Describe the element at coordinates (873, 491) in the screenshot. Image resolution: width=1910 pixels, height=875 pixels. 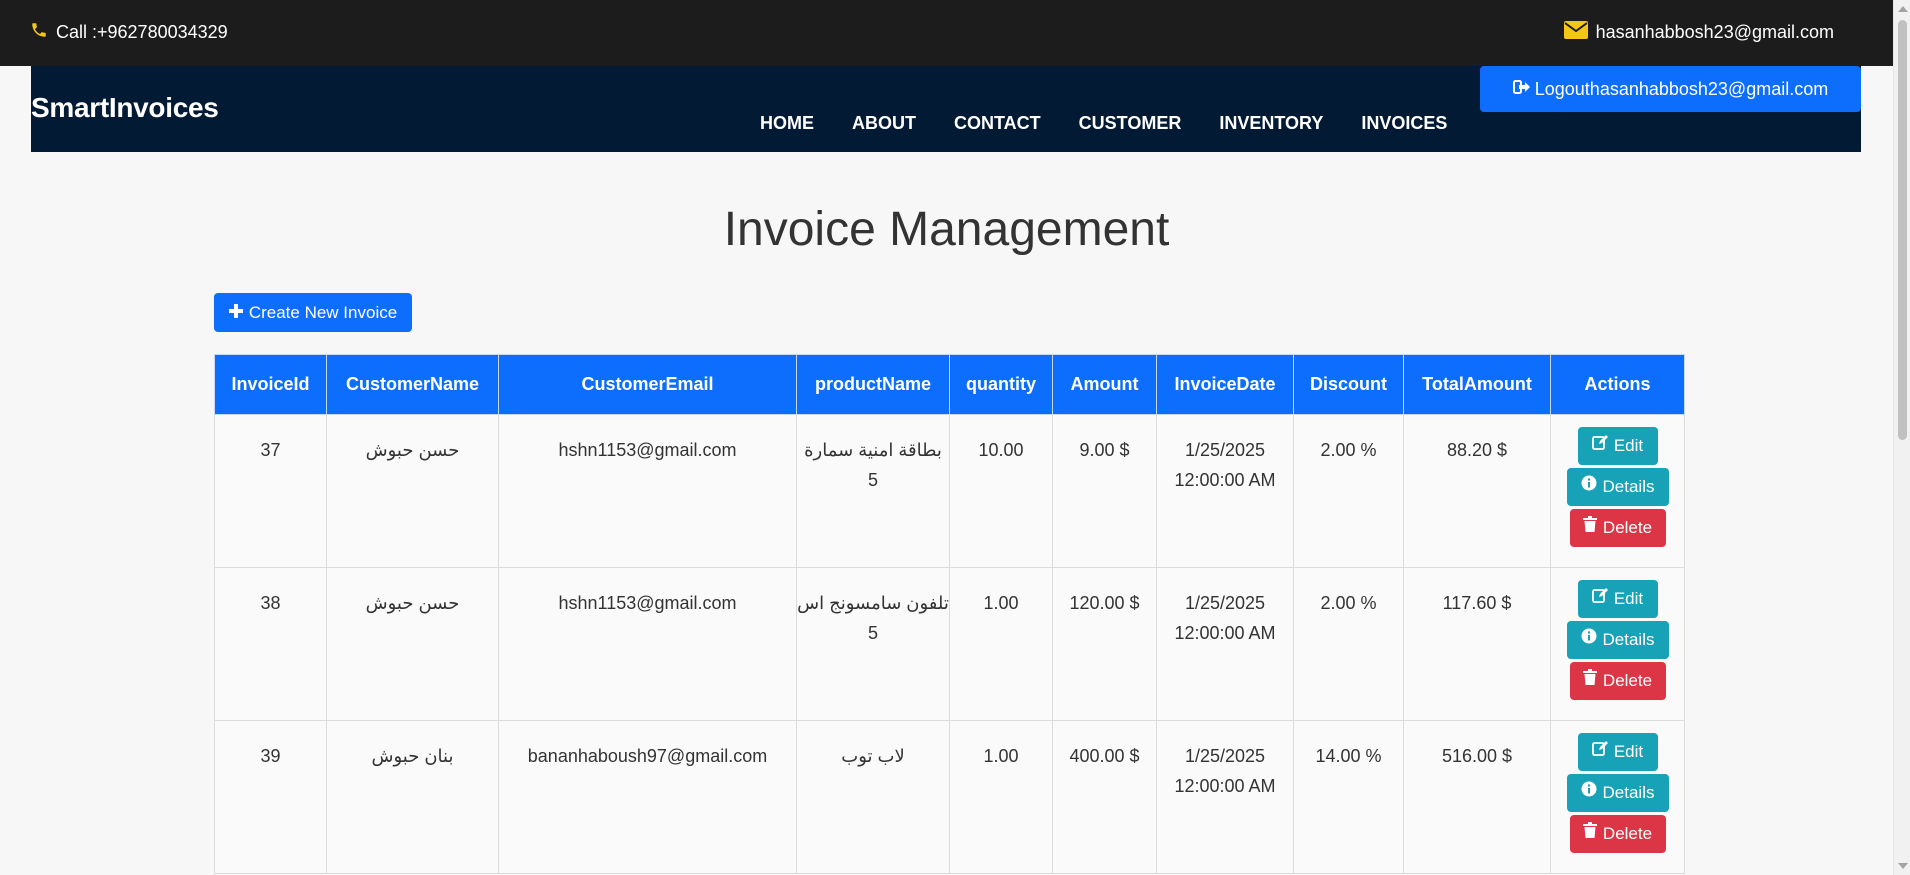
I see `cell-product-name: بطاقة امنية سمارة 5` at that location.